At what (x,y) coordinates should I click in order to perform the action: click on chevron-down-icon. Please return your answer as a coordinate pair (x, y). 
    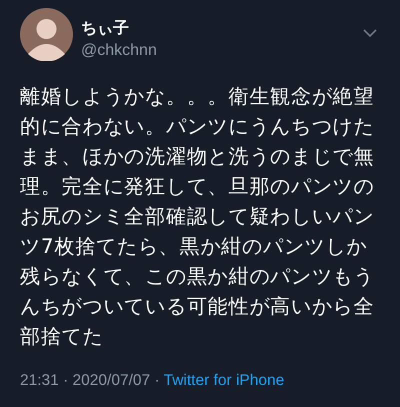
    Looking at the image, I should click on (370, 33).